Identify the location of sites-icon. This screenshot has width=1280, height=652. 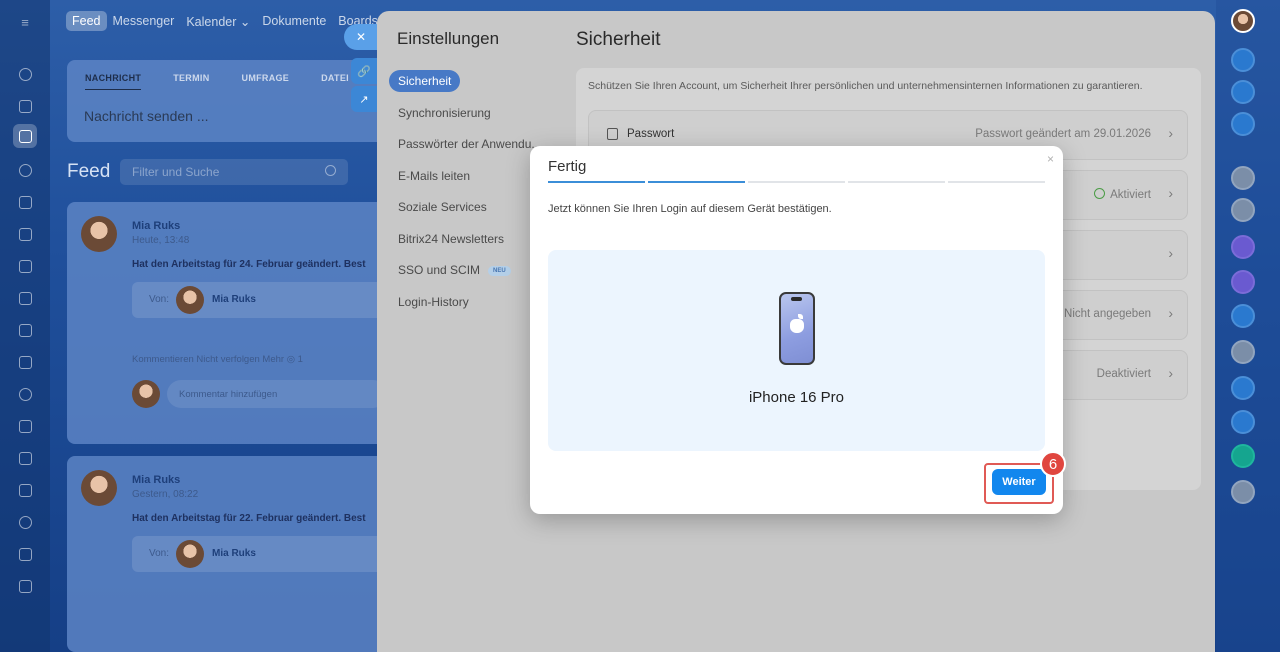
(25, 458).